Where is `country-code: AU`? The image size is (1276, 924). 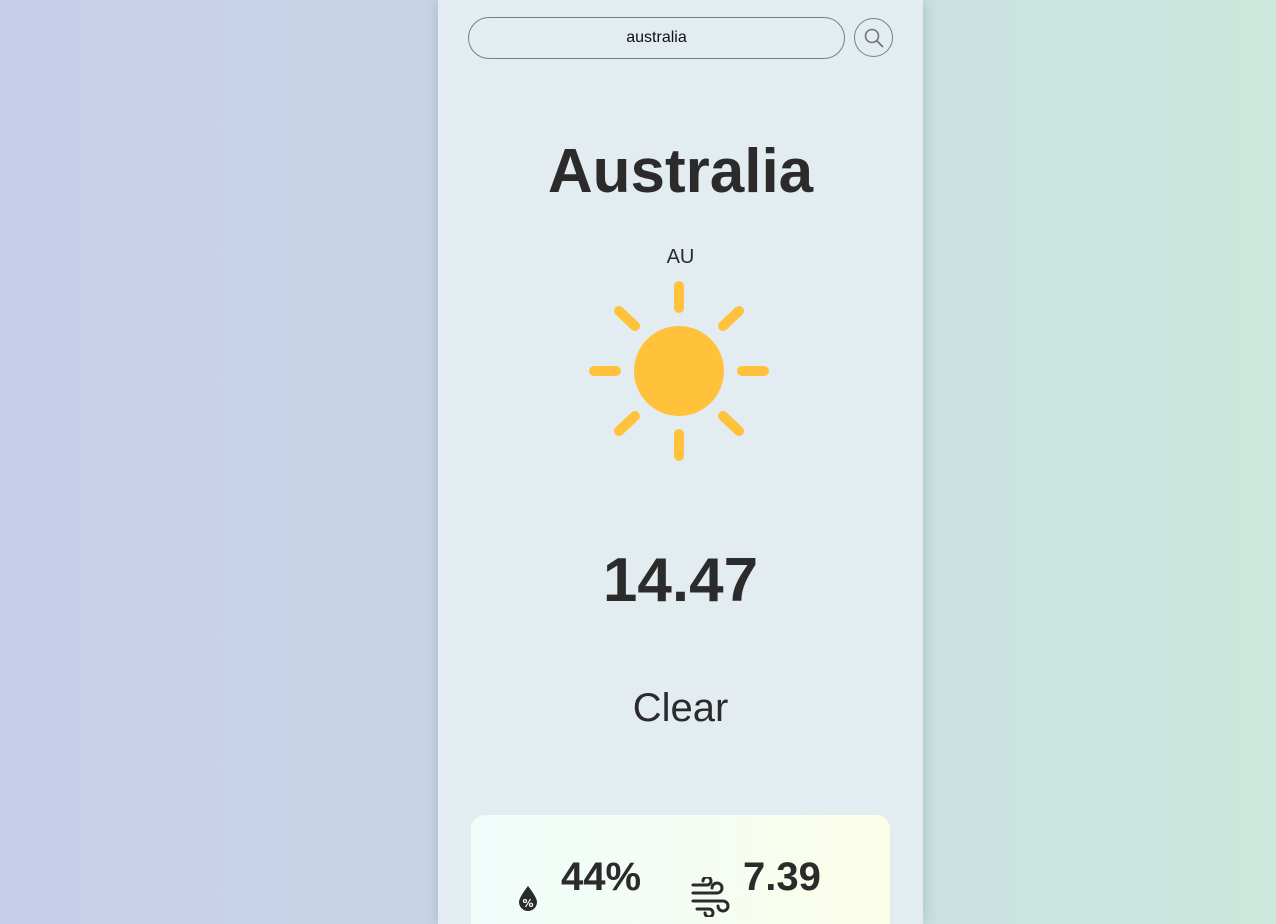 country-code: AU is located at coordinates (680, 257).